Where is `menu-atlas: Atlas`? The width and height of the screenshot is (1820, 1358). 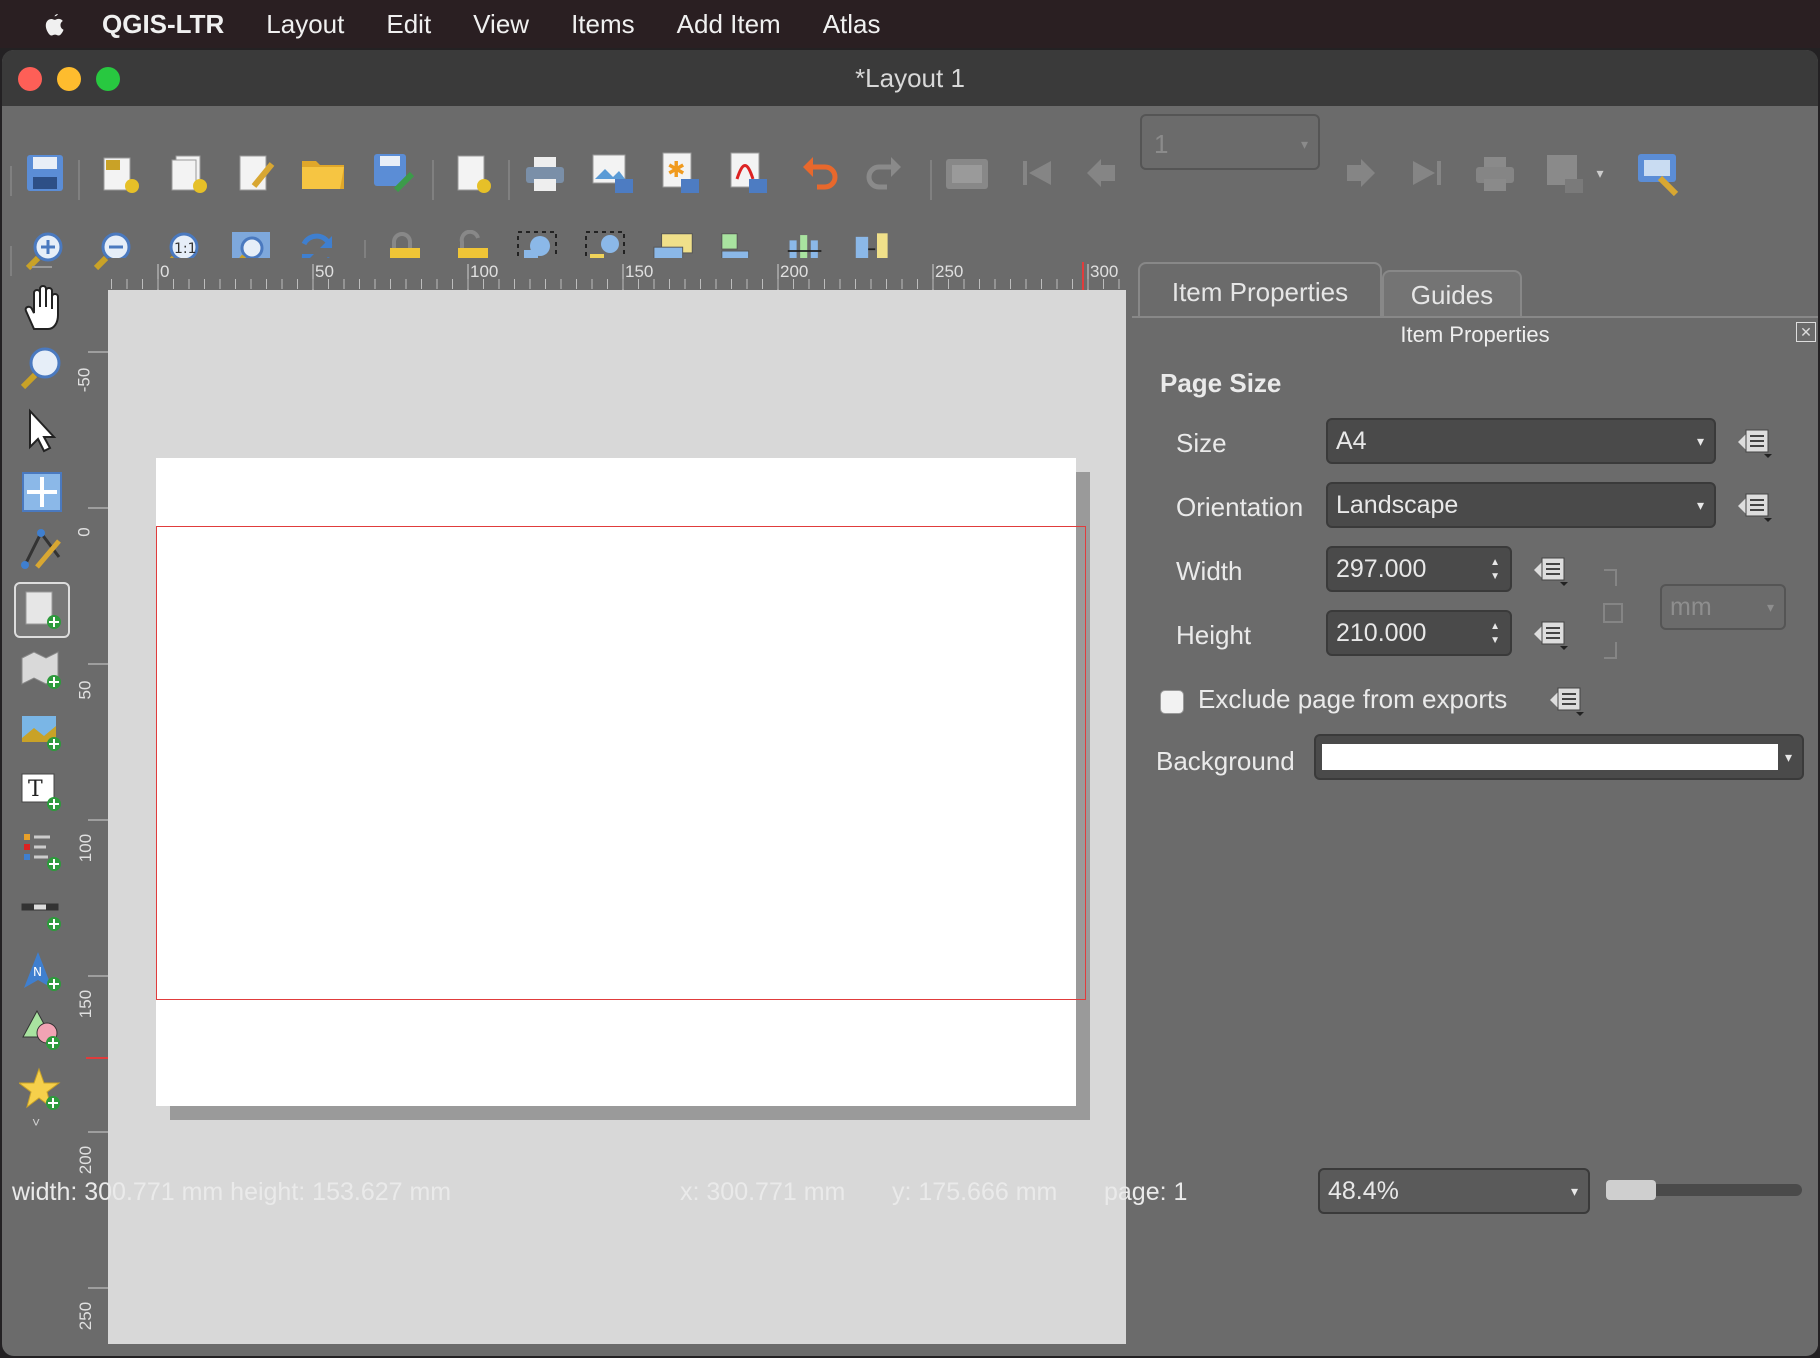 menu-atlas: Atlas is located at coordinates (852, 24).